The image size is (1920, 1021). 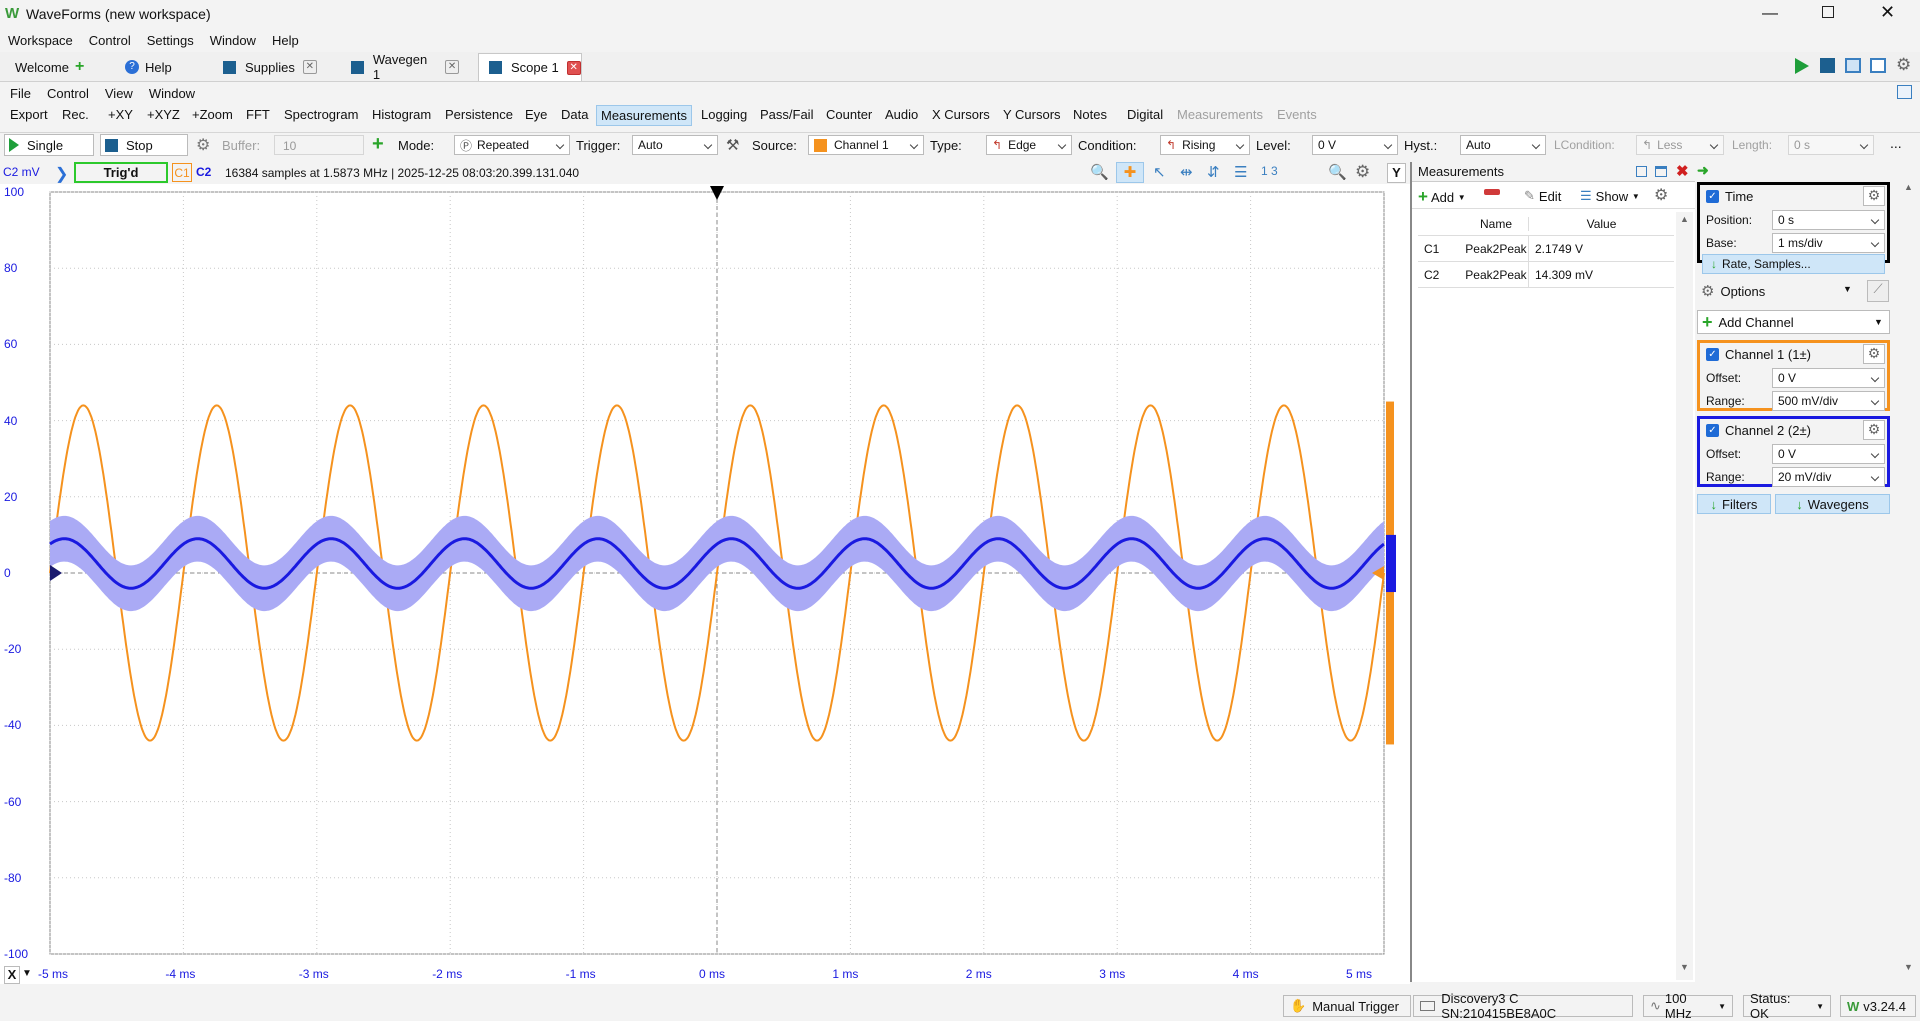 I want to click on view-zoom: +Zoom, so click(x=212, y=114).